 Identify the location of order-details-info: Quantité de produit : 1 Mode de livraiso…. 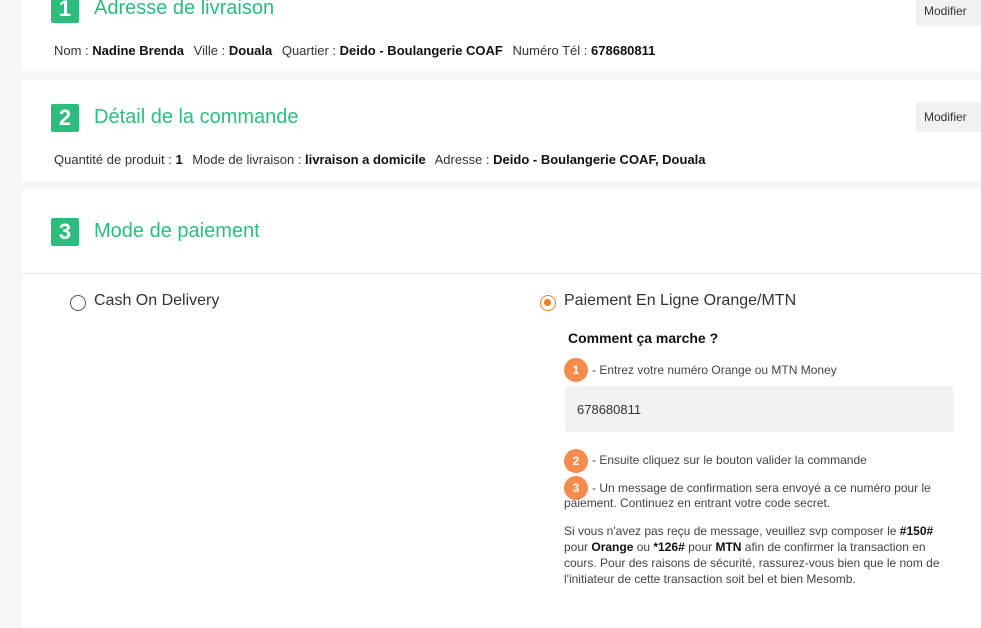
(383, 159).